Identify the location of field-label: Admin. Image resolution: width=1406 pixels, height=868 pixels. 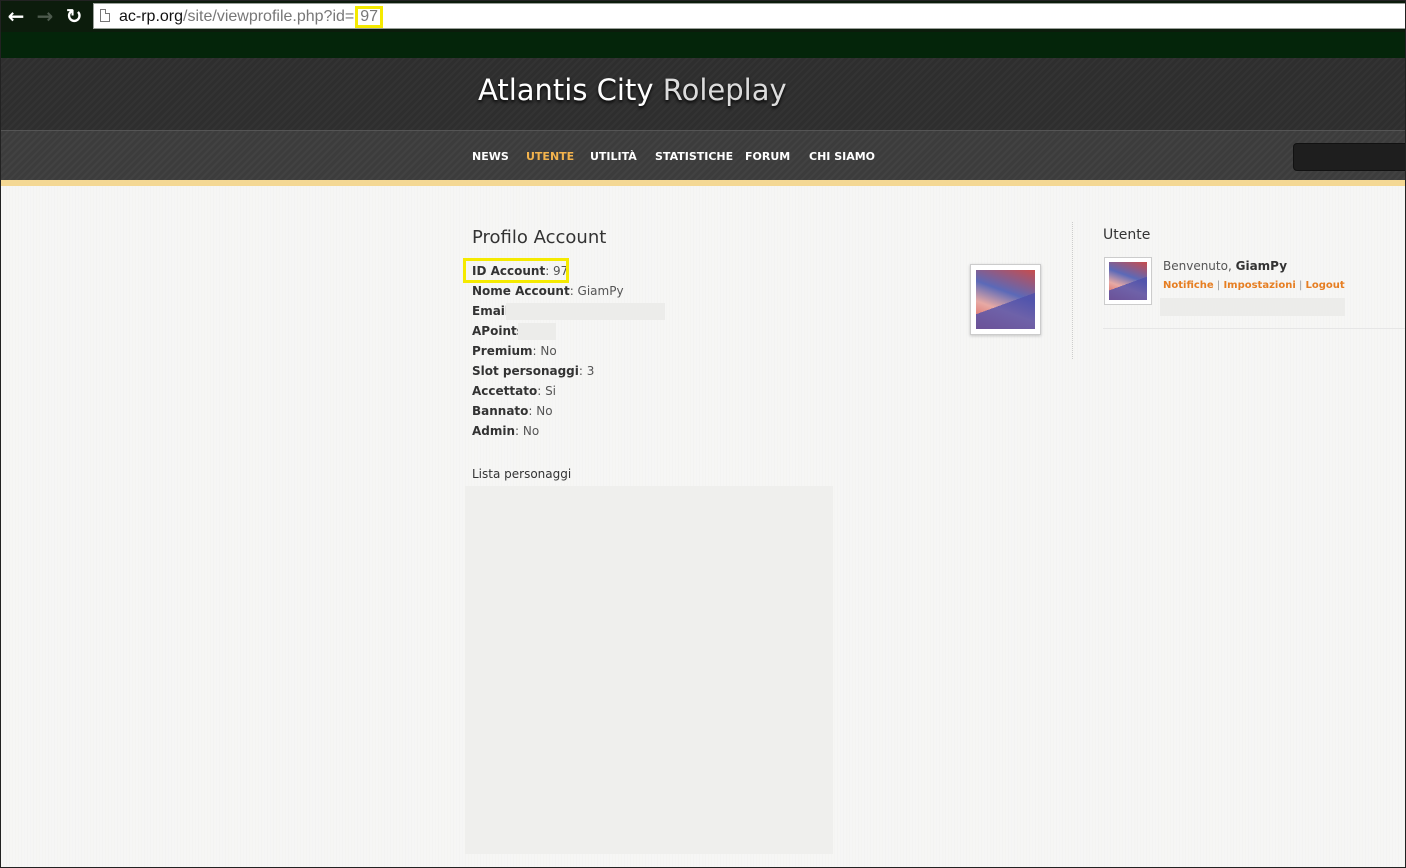
(494, 431).